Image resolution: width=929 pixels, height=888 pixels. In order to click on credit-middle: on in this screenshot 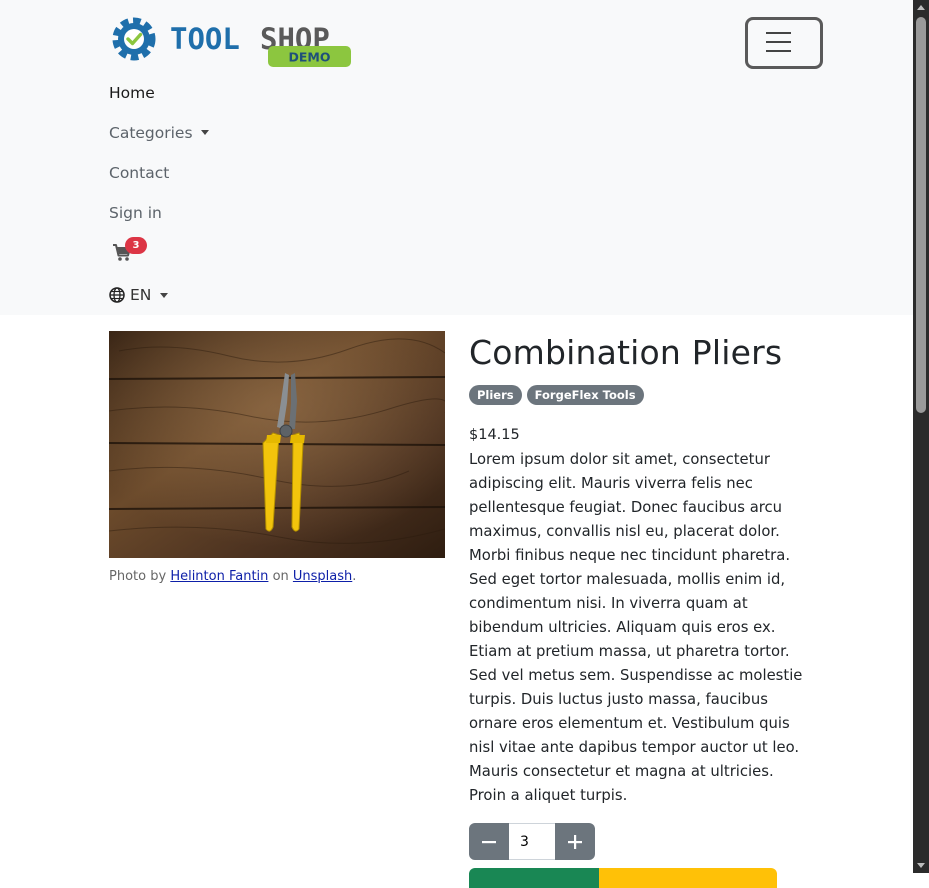, I will do `click(280, 576)`.